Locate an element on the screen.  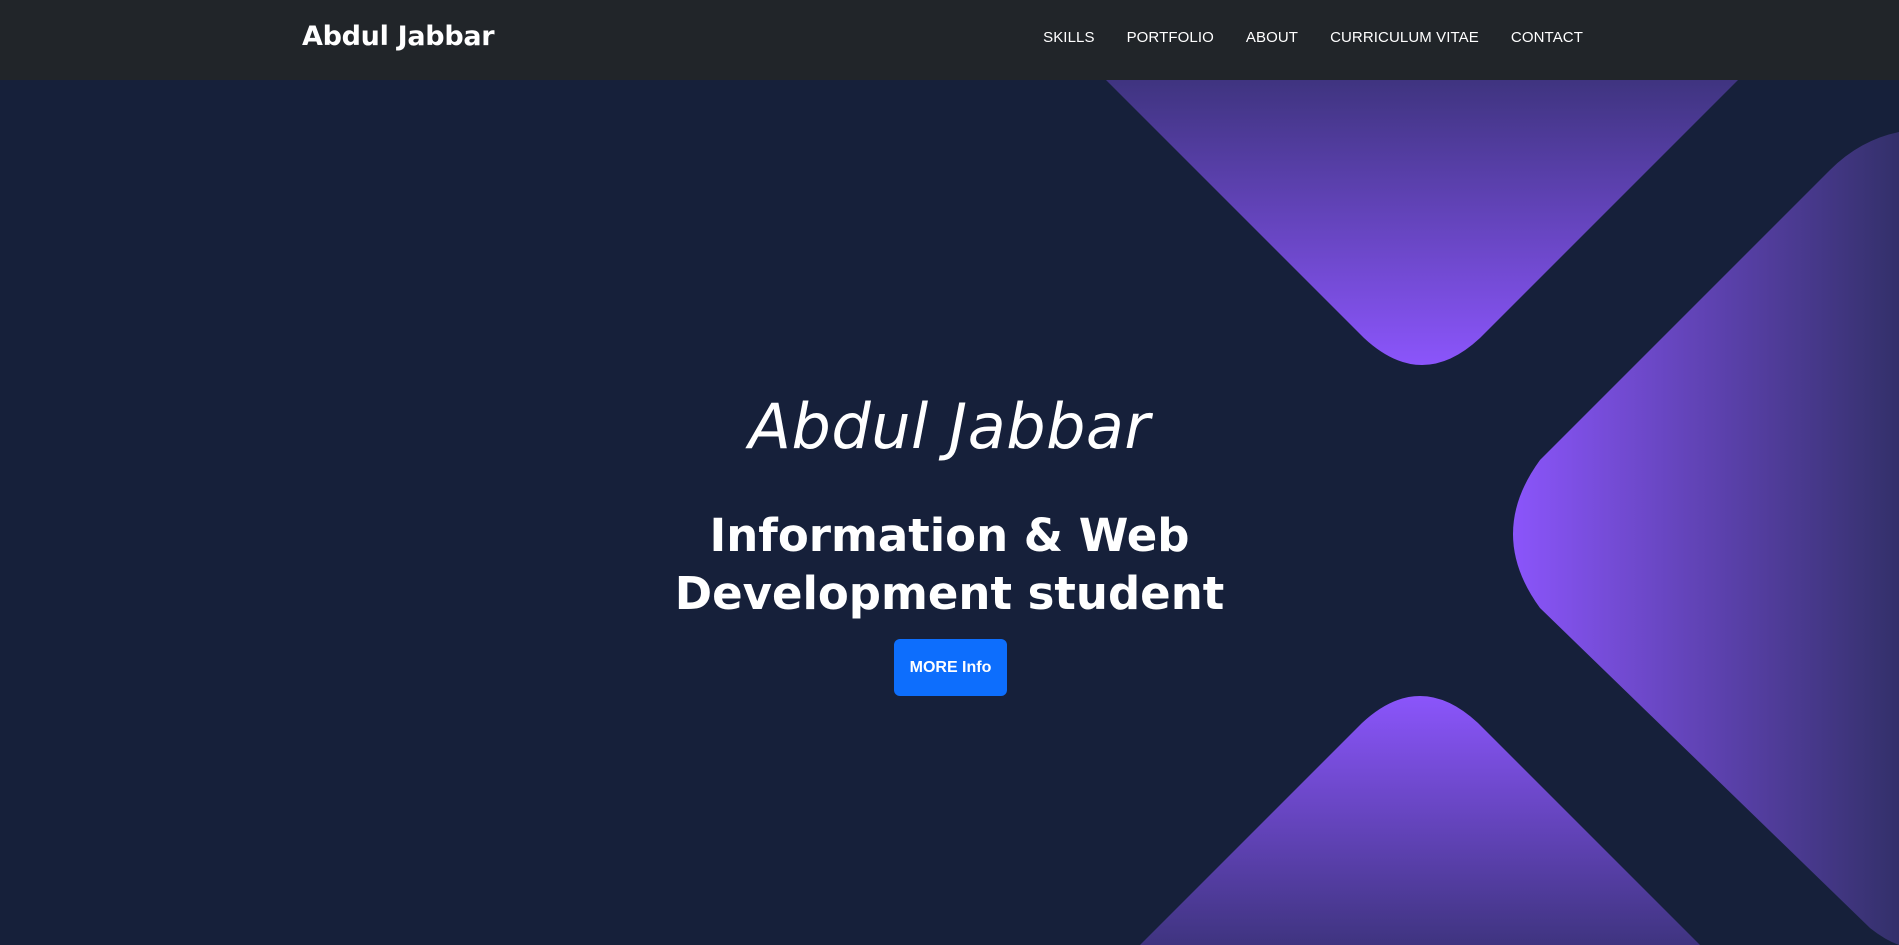
nav-link-skills: SKILLS is located at coordinates (1068, 37).